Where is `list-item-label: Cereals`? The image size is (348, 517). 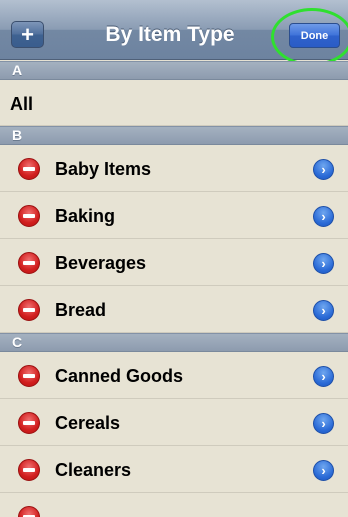
list-item-label: Cereals is located at coordinates (88, 423).